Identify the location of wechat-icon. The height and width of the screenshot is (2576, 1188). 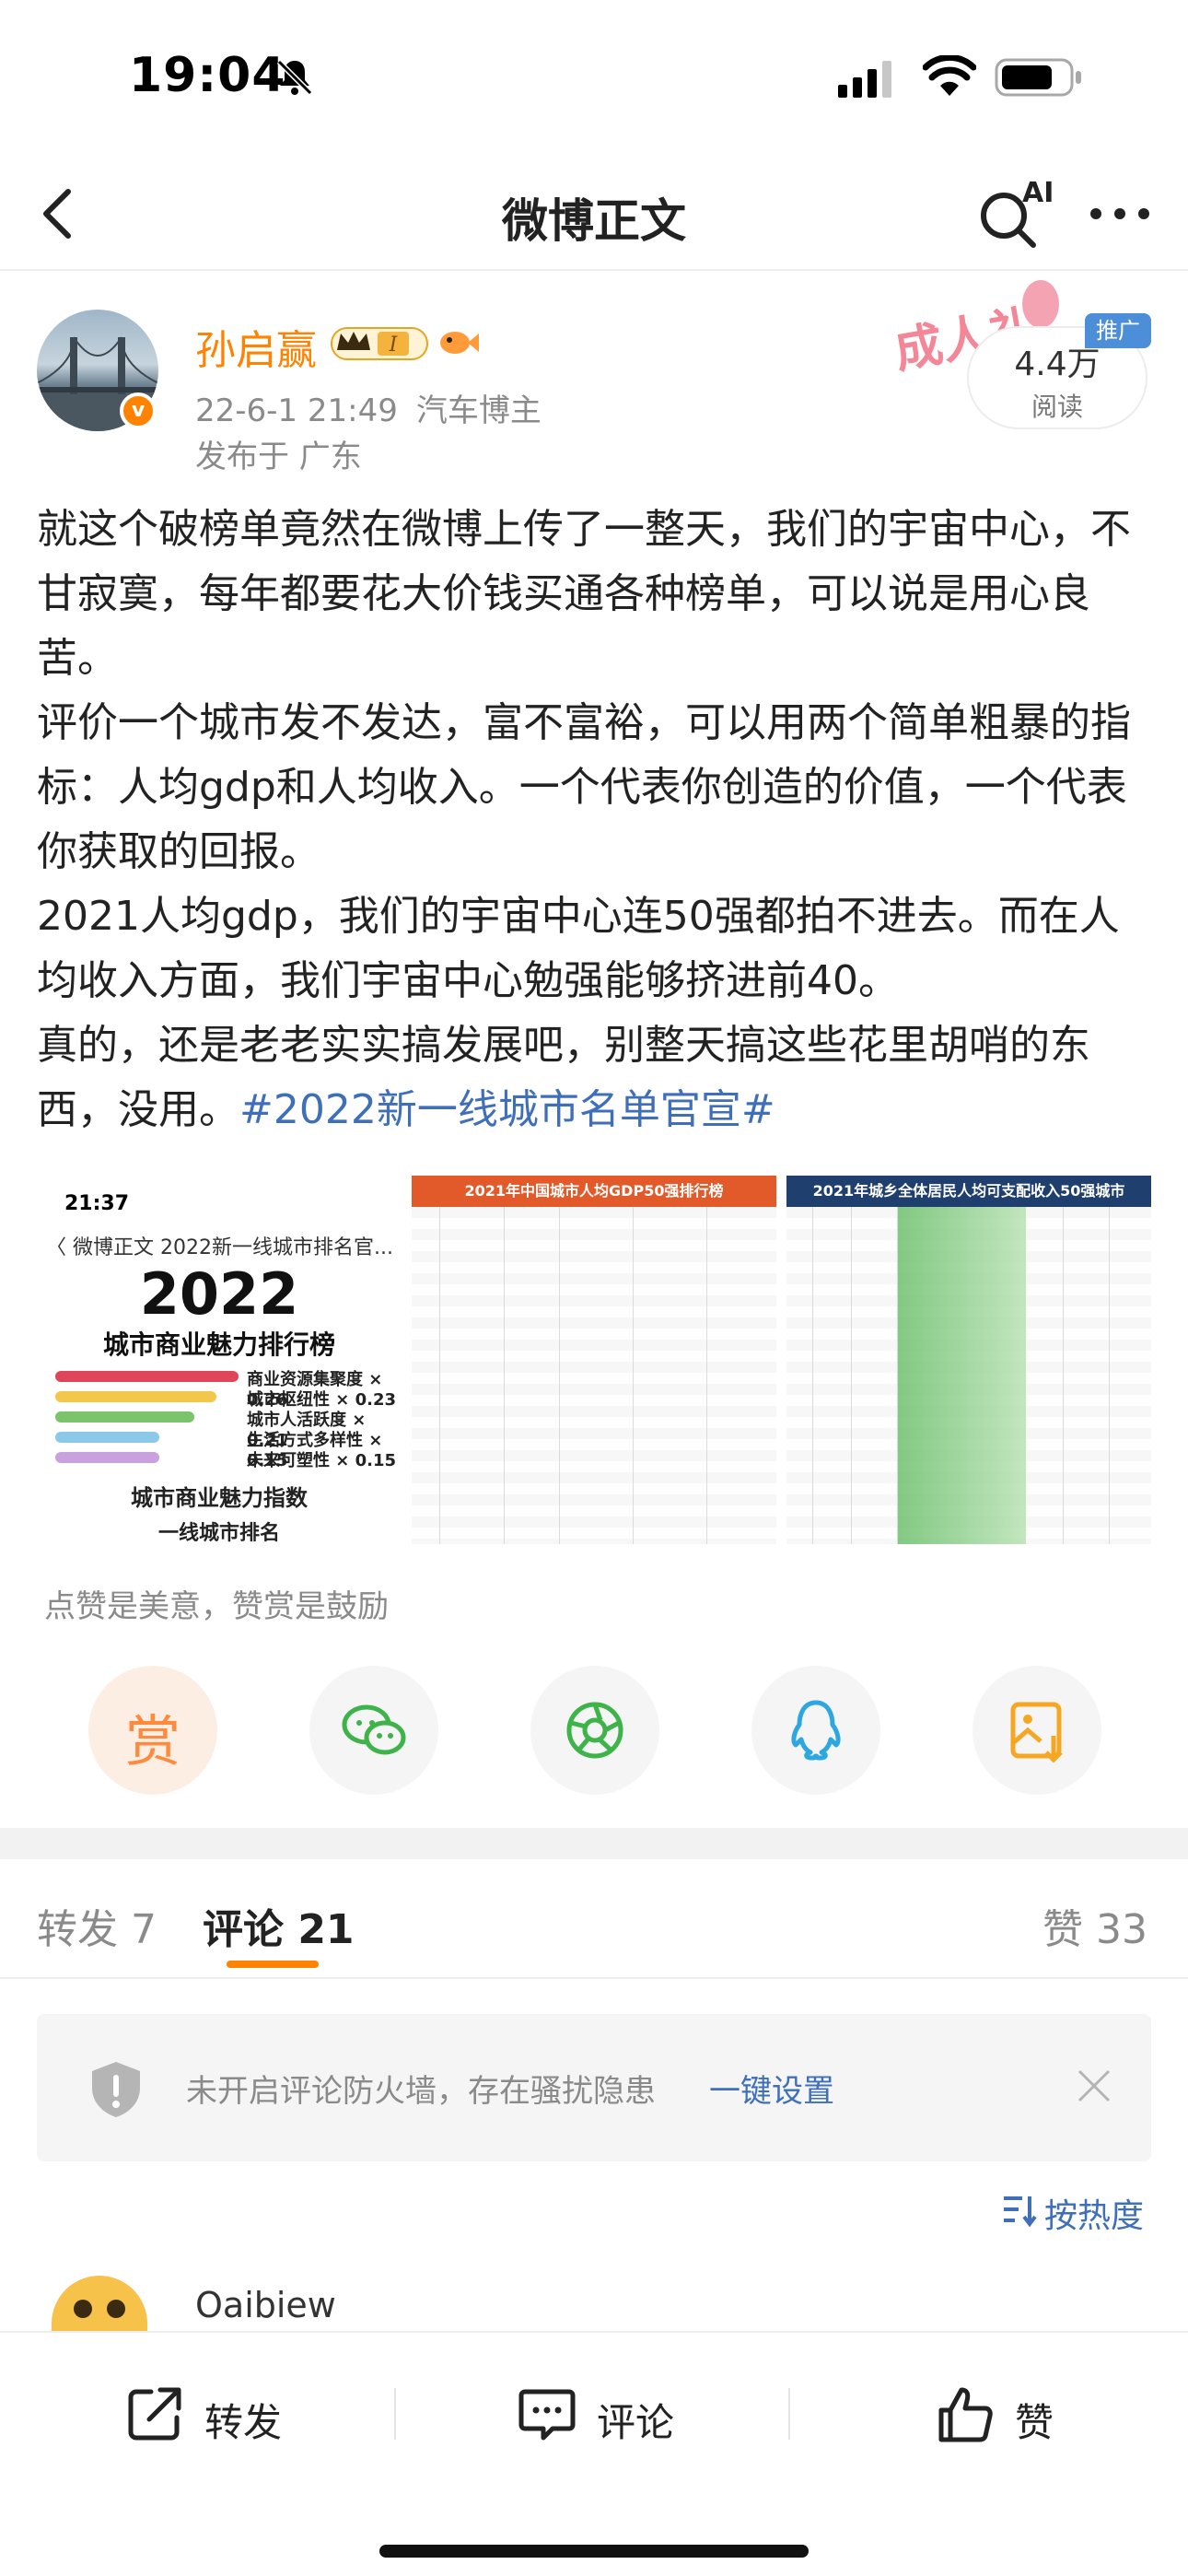
(374, 1729).